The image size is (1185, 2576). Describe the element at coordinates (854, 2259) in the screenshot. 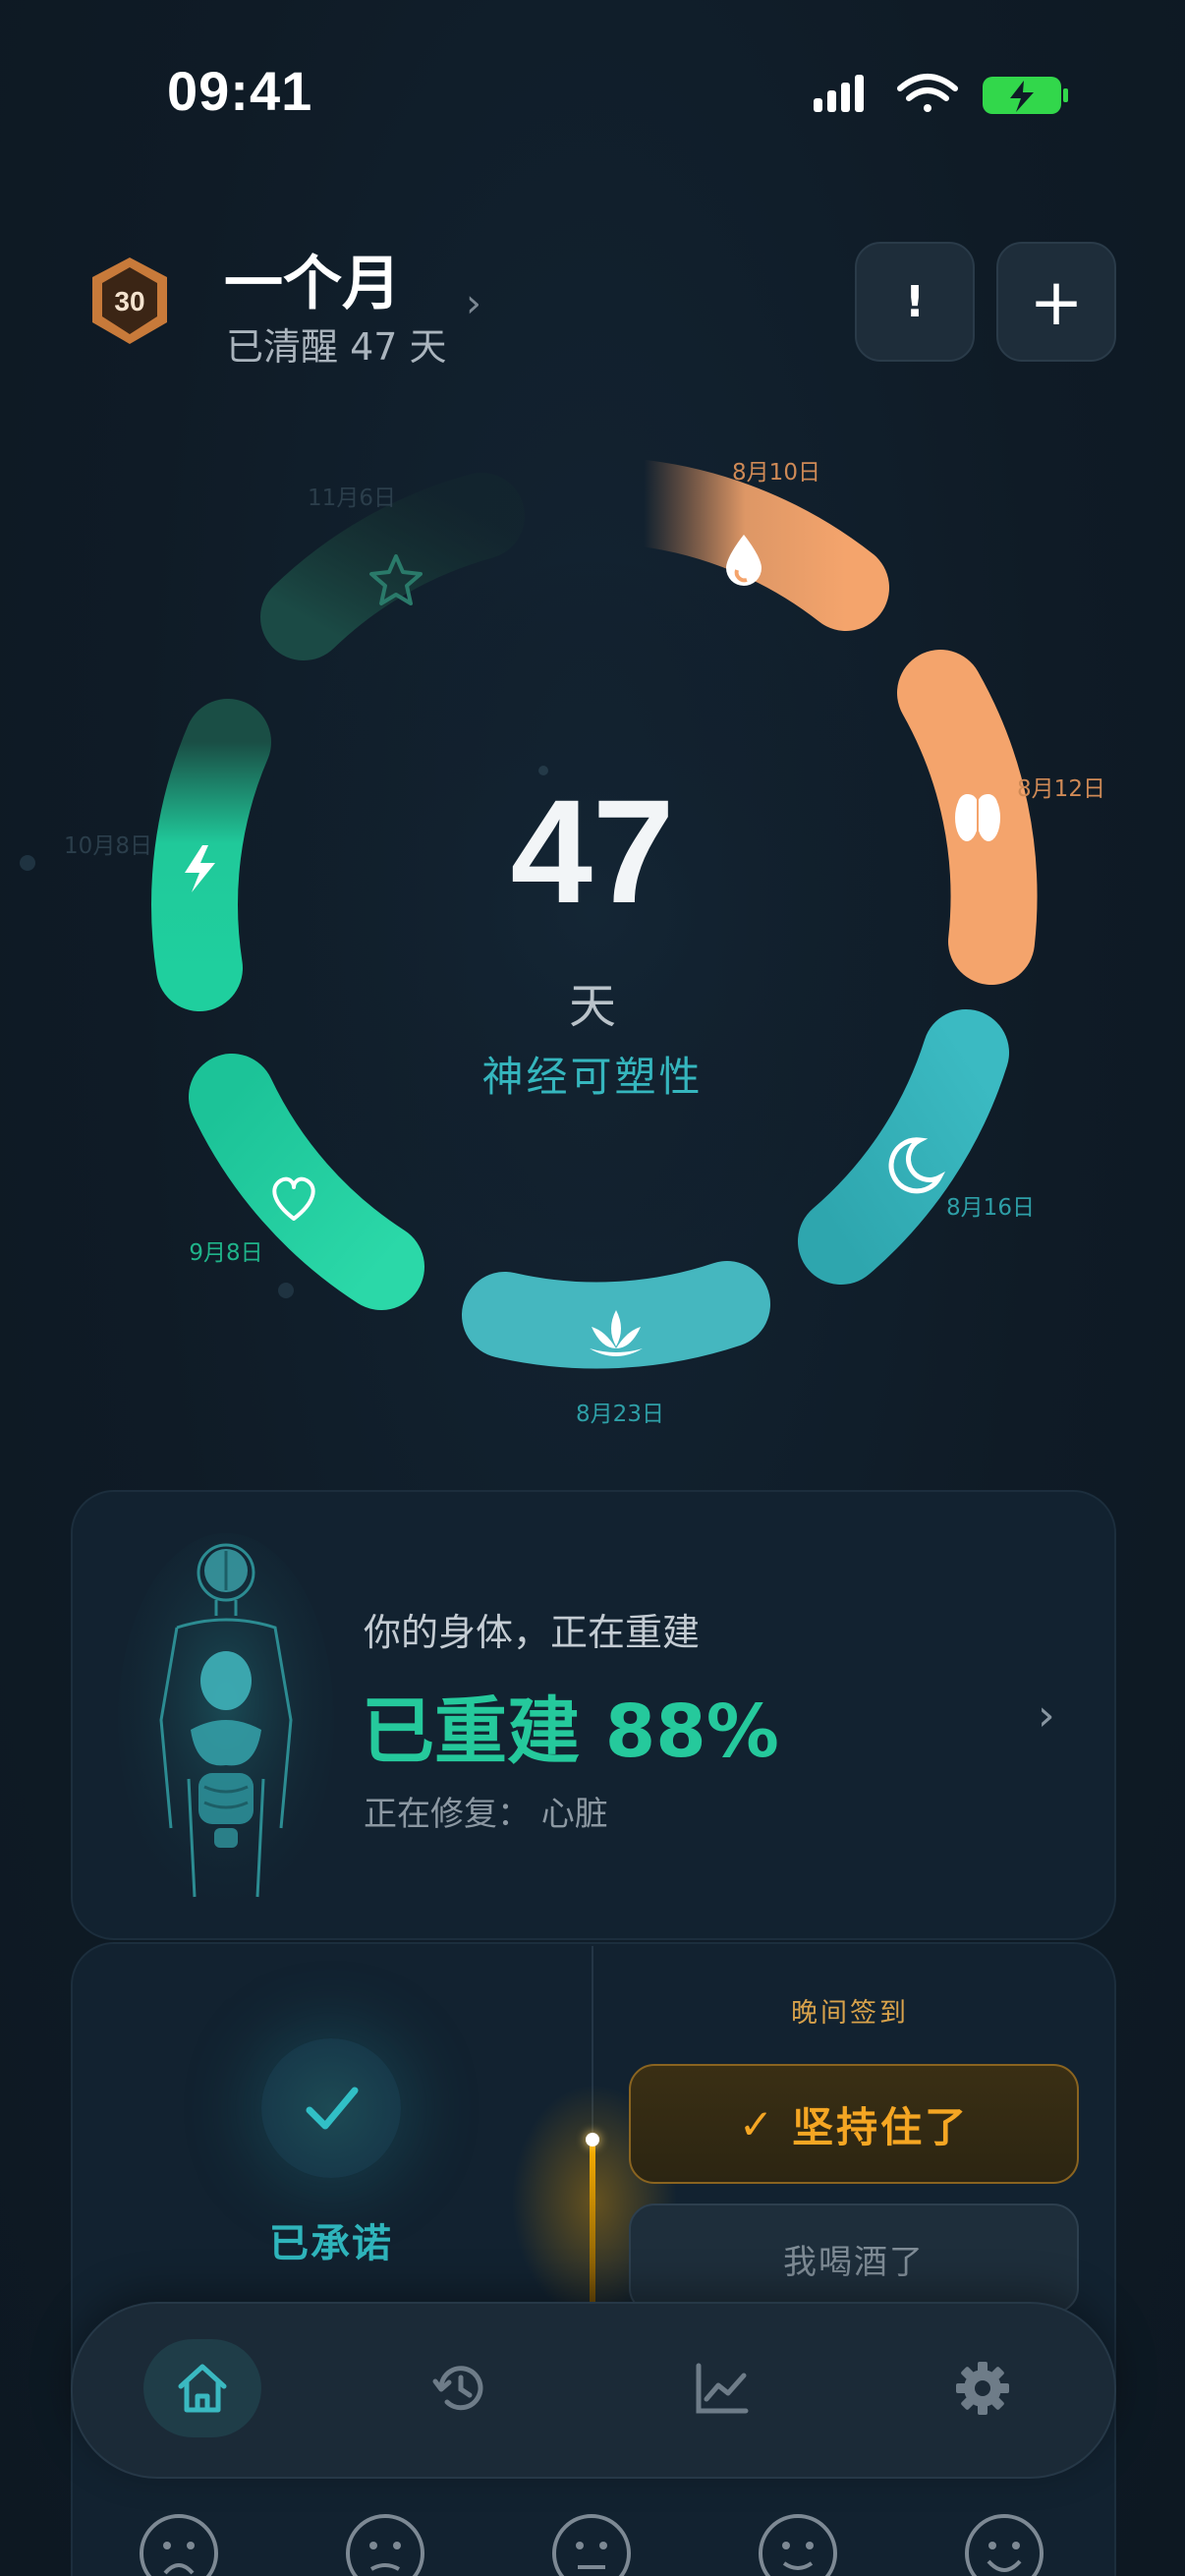

I see `drank-button: 我喝酒了` at that location.